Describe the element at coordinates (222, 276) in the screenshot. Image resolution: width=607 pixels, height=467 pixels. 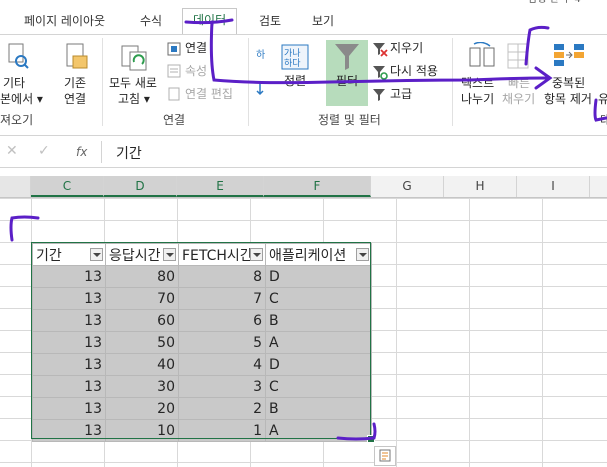
I see `table-cell: 8` at that location.